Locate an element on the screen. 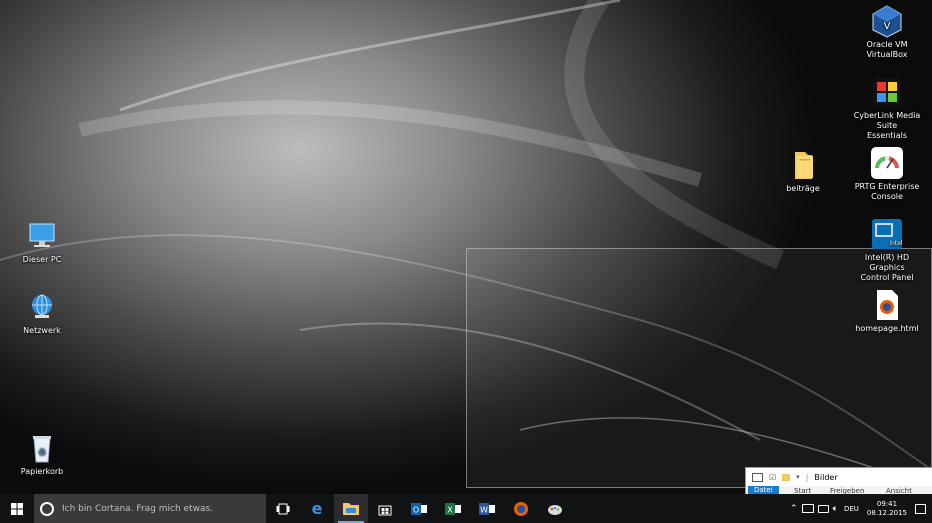  file-explorer-button is located at coordinates (351, 508).